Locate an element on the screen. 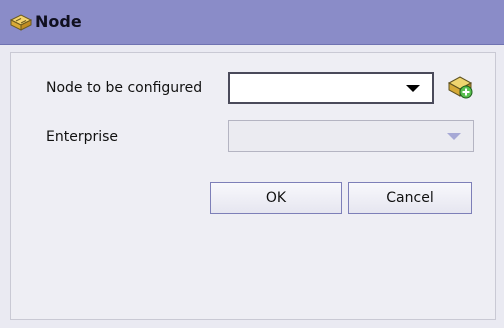 The height and width of the screenshot is (328, 504). enterprise-combo-value is located at coordinates (337, 136).